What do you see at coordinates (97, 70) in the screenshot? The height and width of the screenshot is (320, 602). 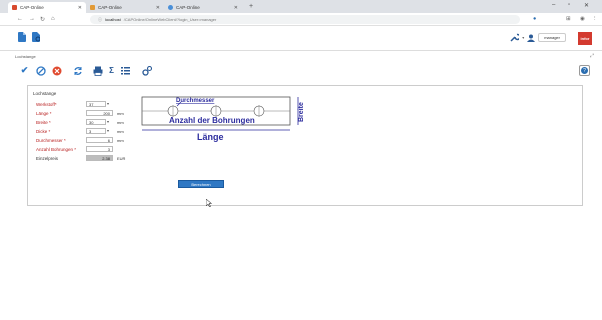 I see `print-icon` at bounding box center [97, 70].